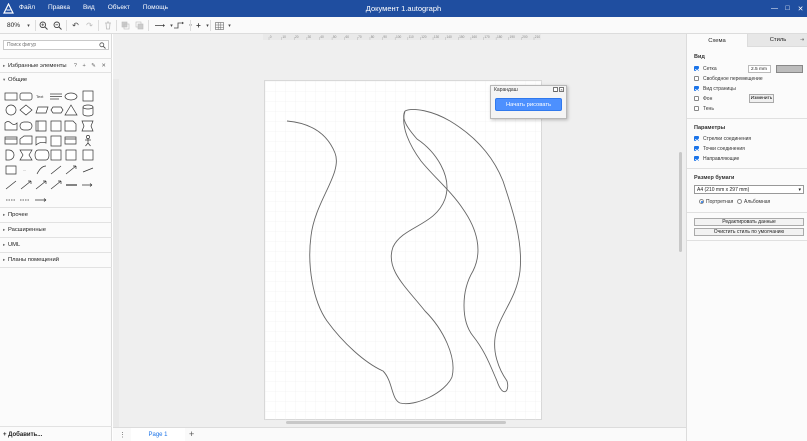 The height and width of the screenshot is (441, 807). I want to click on uml-section-header: ▸ UML, so click(56, 245).